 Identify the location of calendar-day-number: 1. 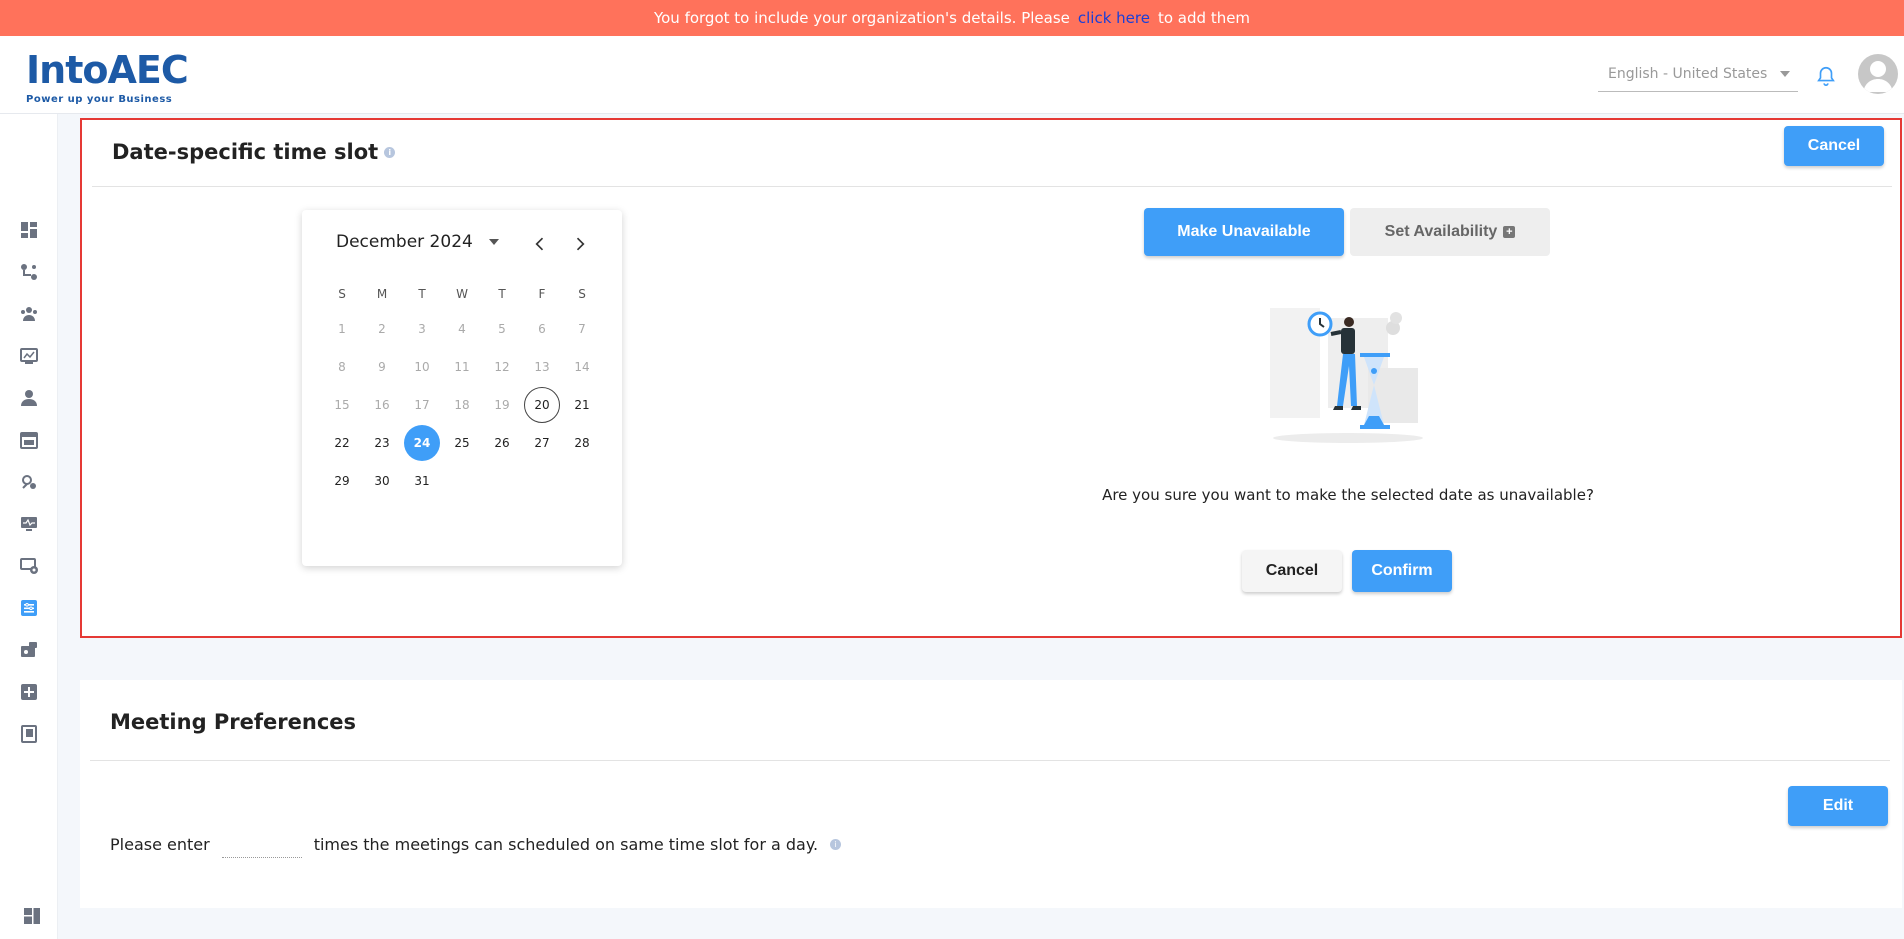
(342, 329).